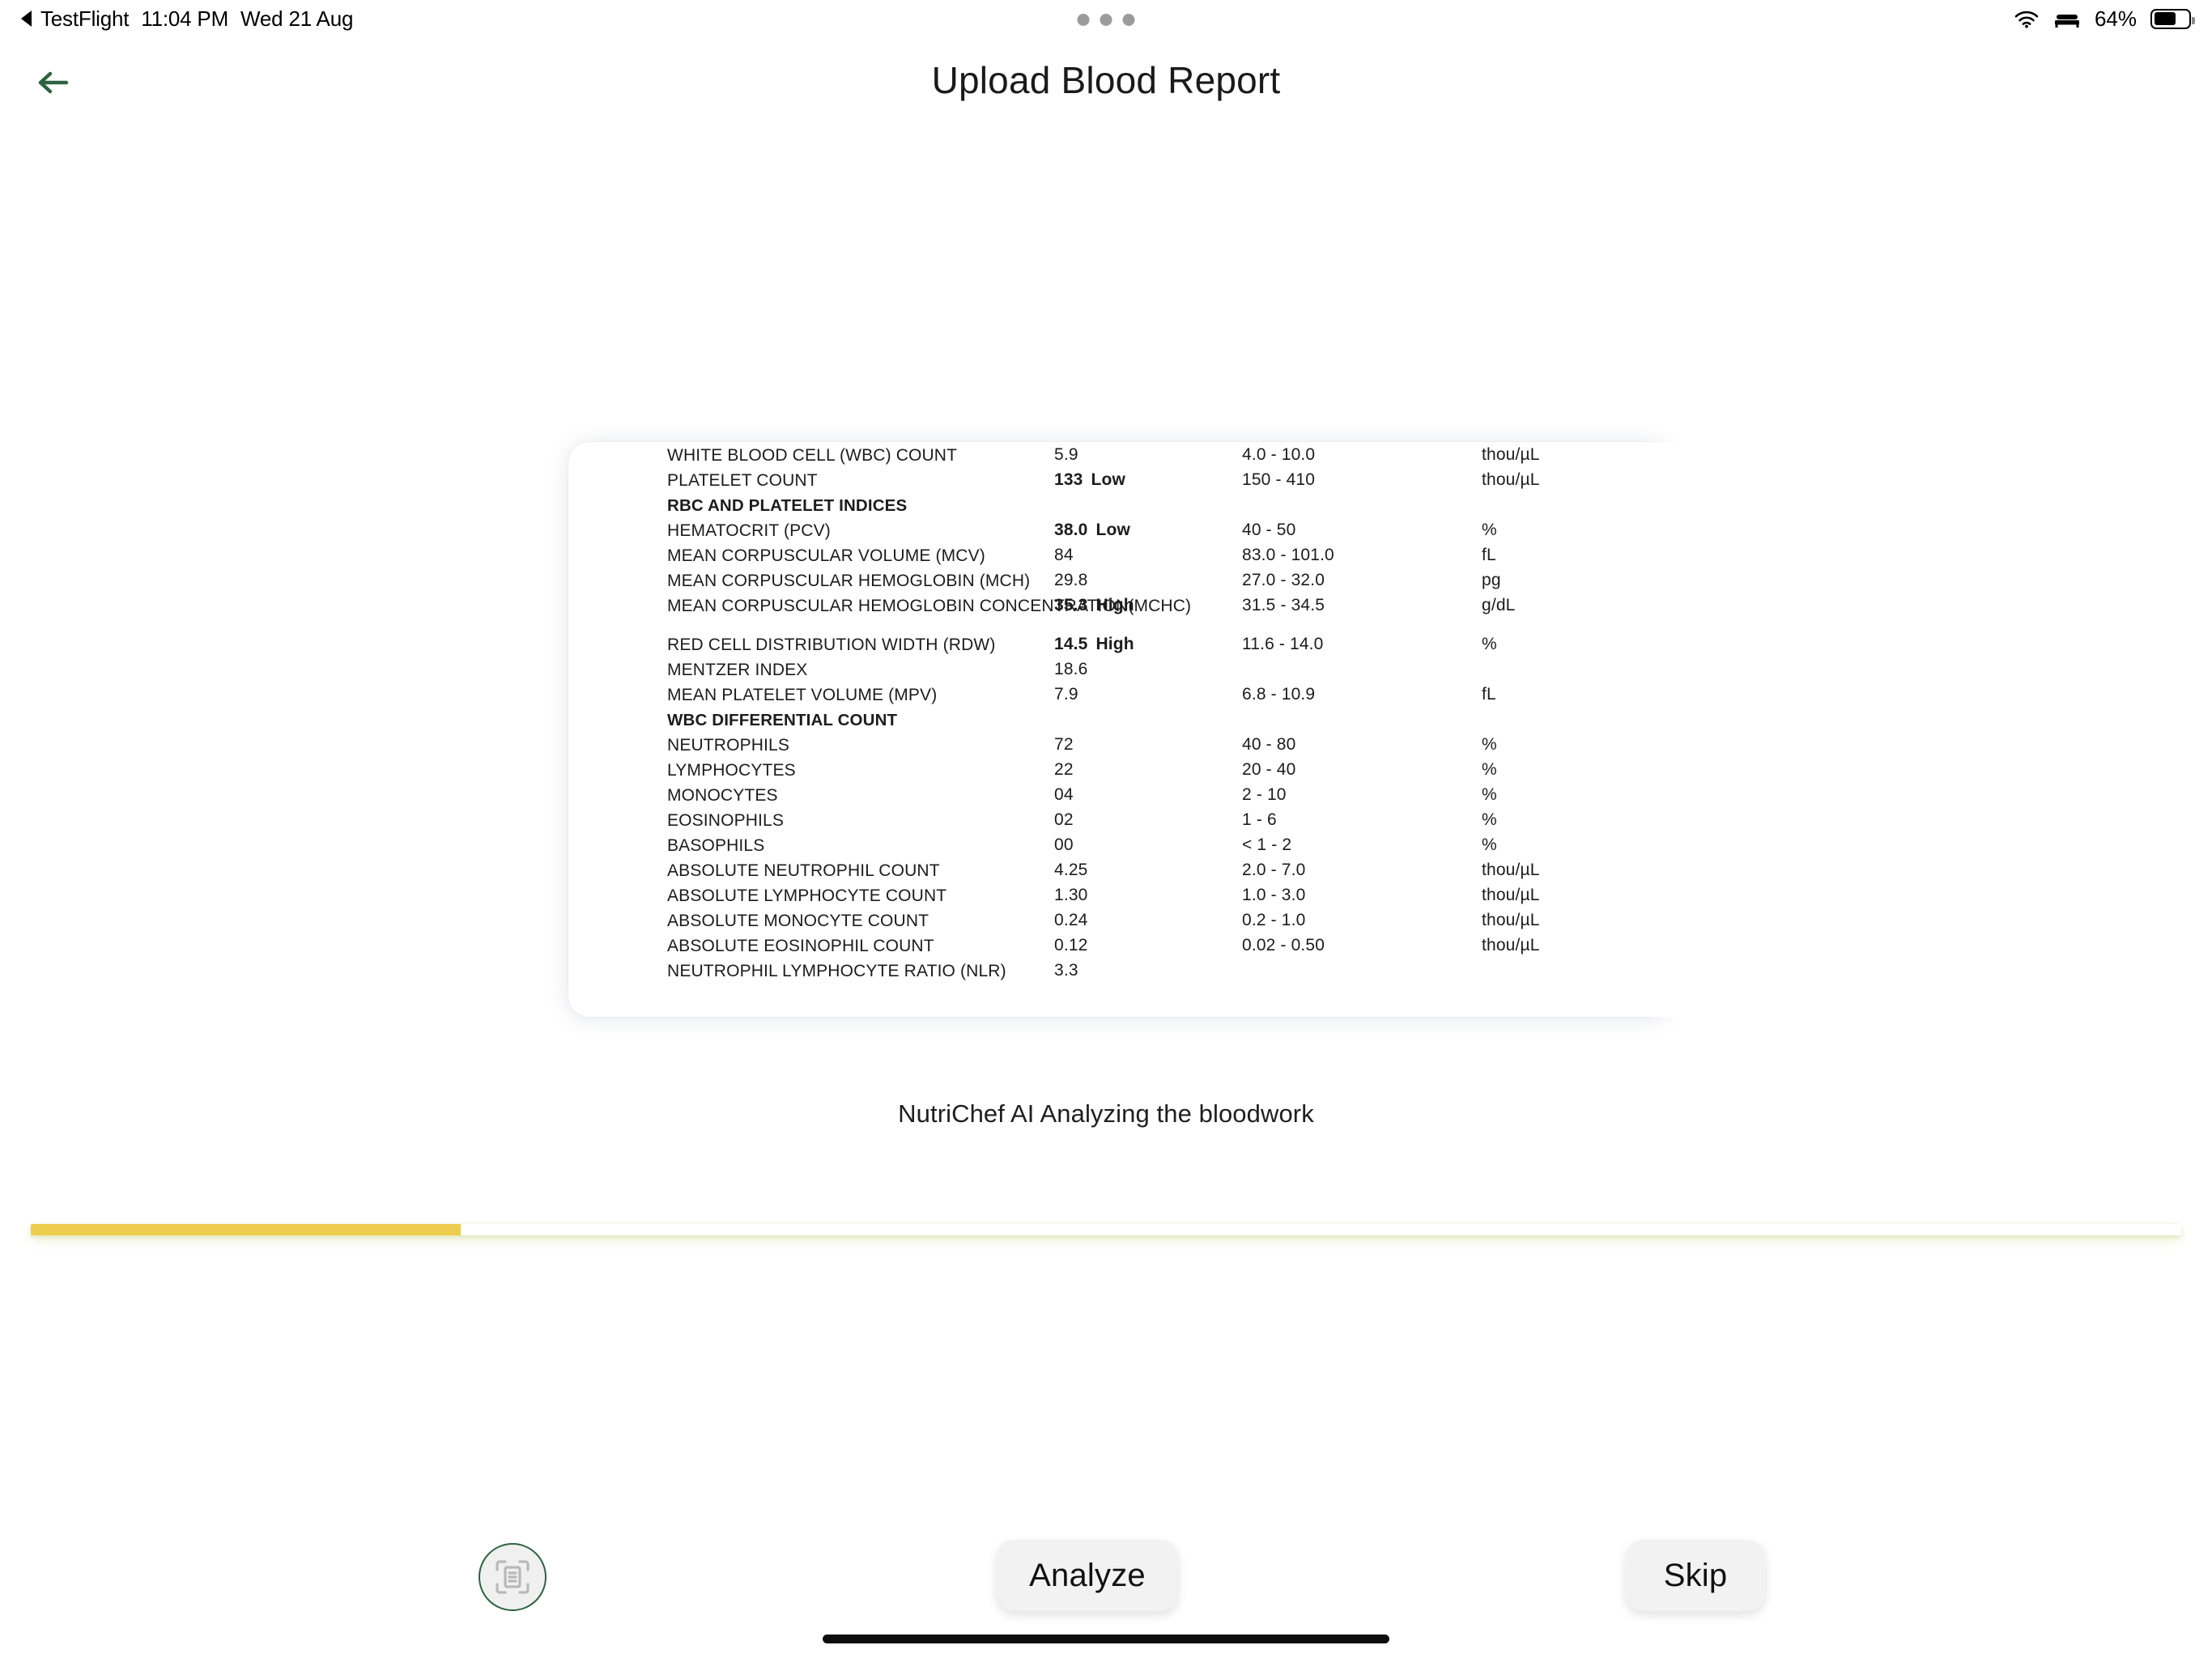 The image size is (2212, 1658). What do you see at coordinates (1071, 895) in the screenshot?
I see `report-cell-value: 1.30` at bounding box center [1071, 895].